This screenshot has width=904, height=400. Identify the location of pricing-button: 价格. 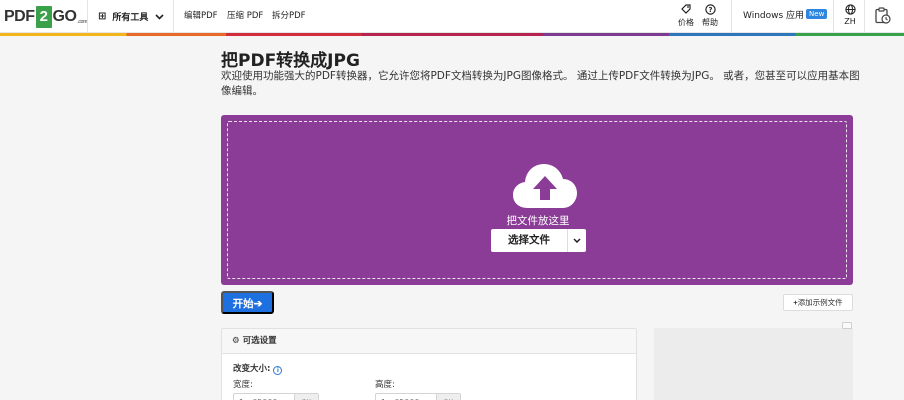
(686, 16).